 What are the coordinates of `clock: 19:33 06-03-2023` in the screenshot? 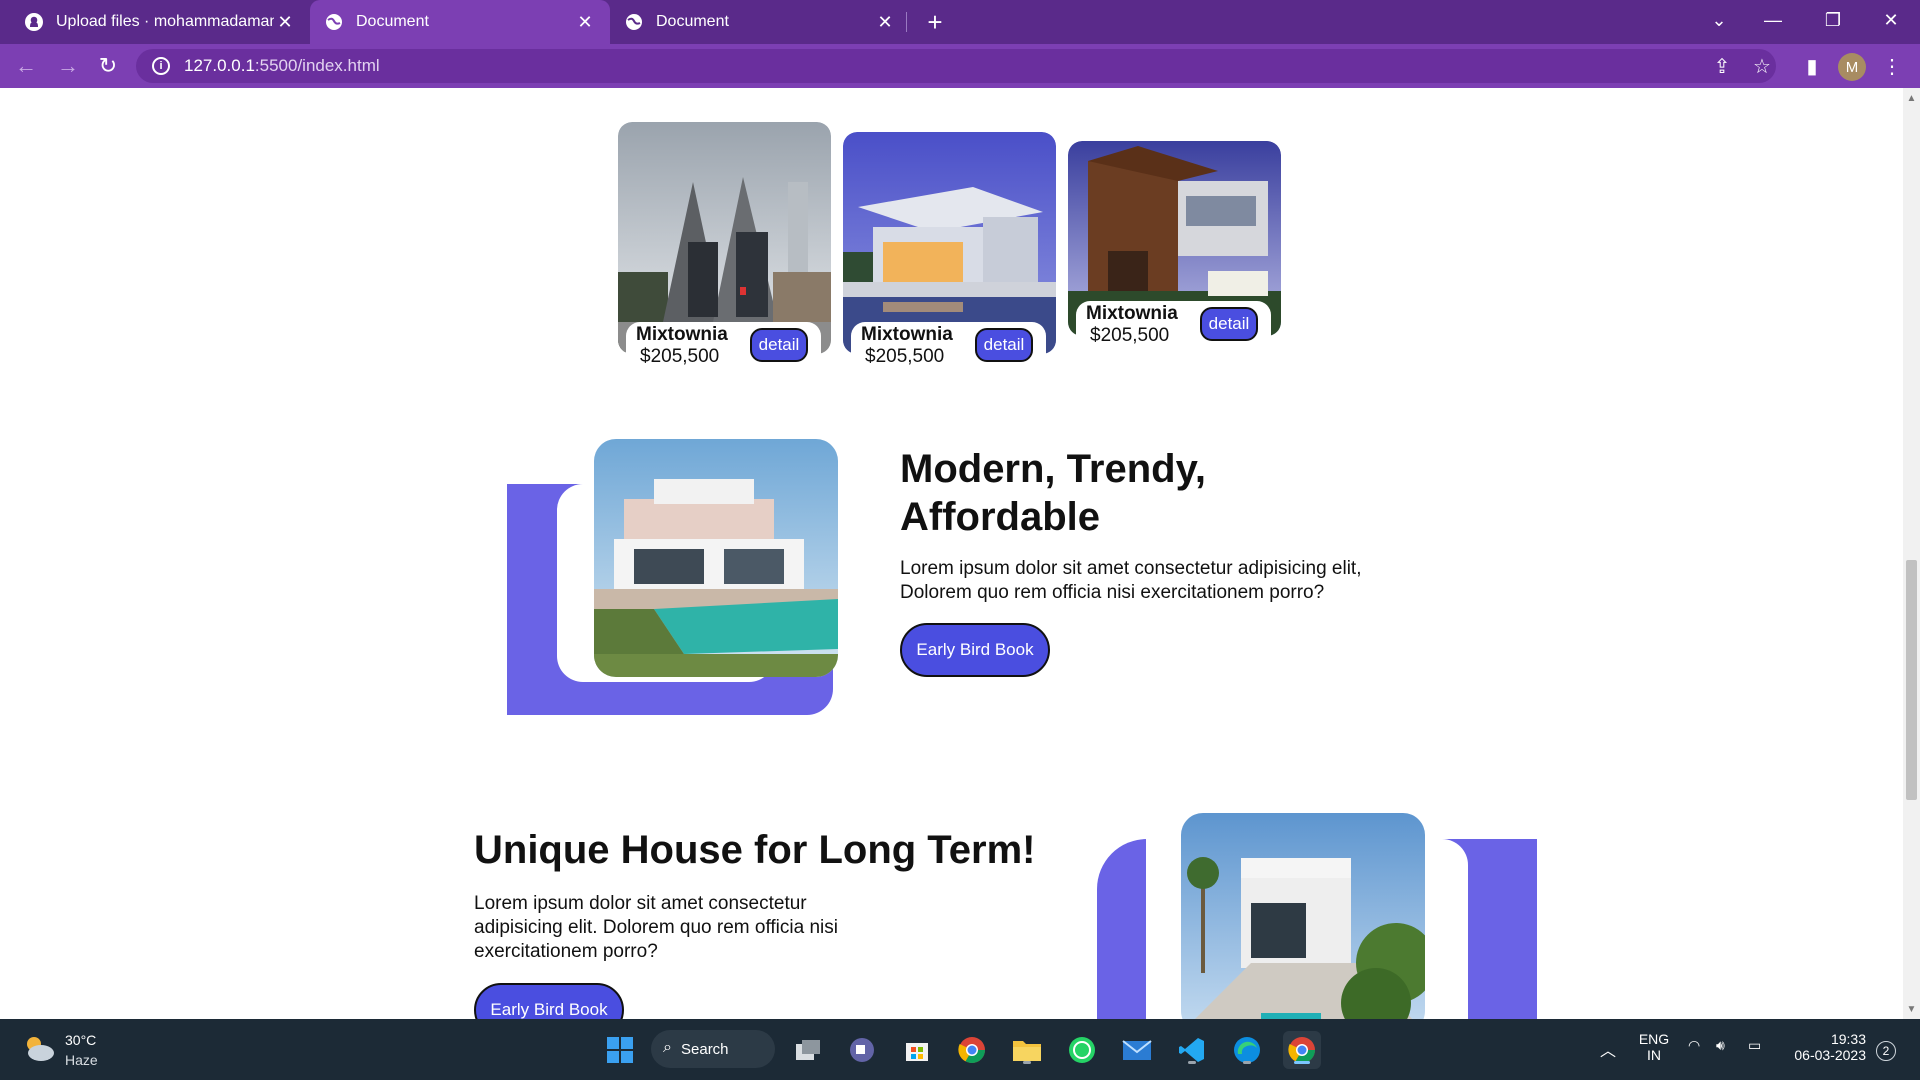 It's located at (1826, 1047).